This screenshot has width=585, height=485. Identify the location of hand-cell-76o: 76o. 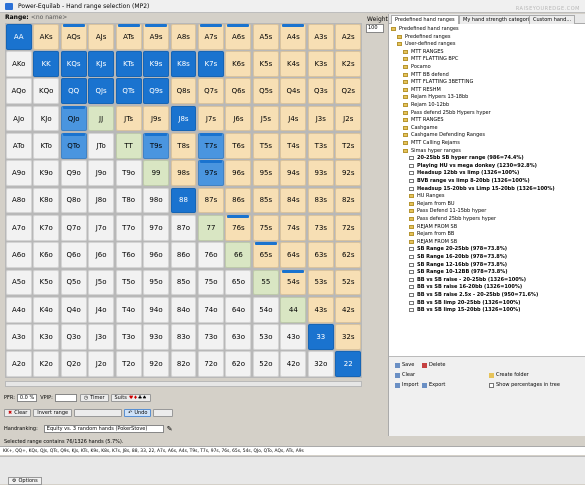
(211, 255).